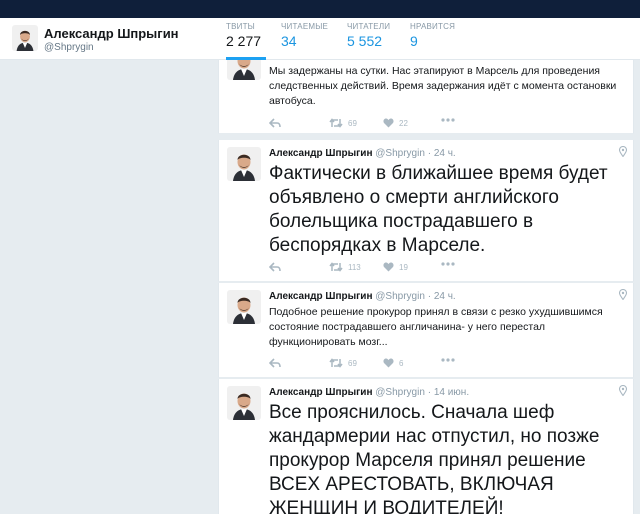 The height and width of the screenshot is (514, 640). I want to click on stat-value: 9, so click(414, 41).